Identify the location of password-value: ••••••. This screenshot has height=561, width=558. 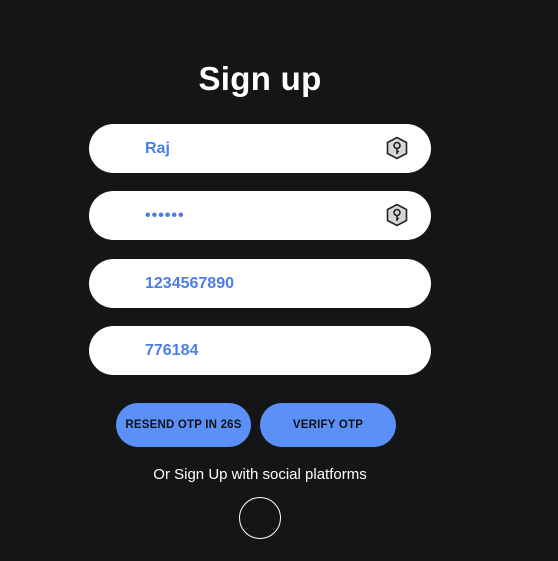
(165, 215).